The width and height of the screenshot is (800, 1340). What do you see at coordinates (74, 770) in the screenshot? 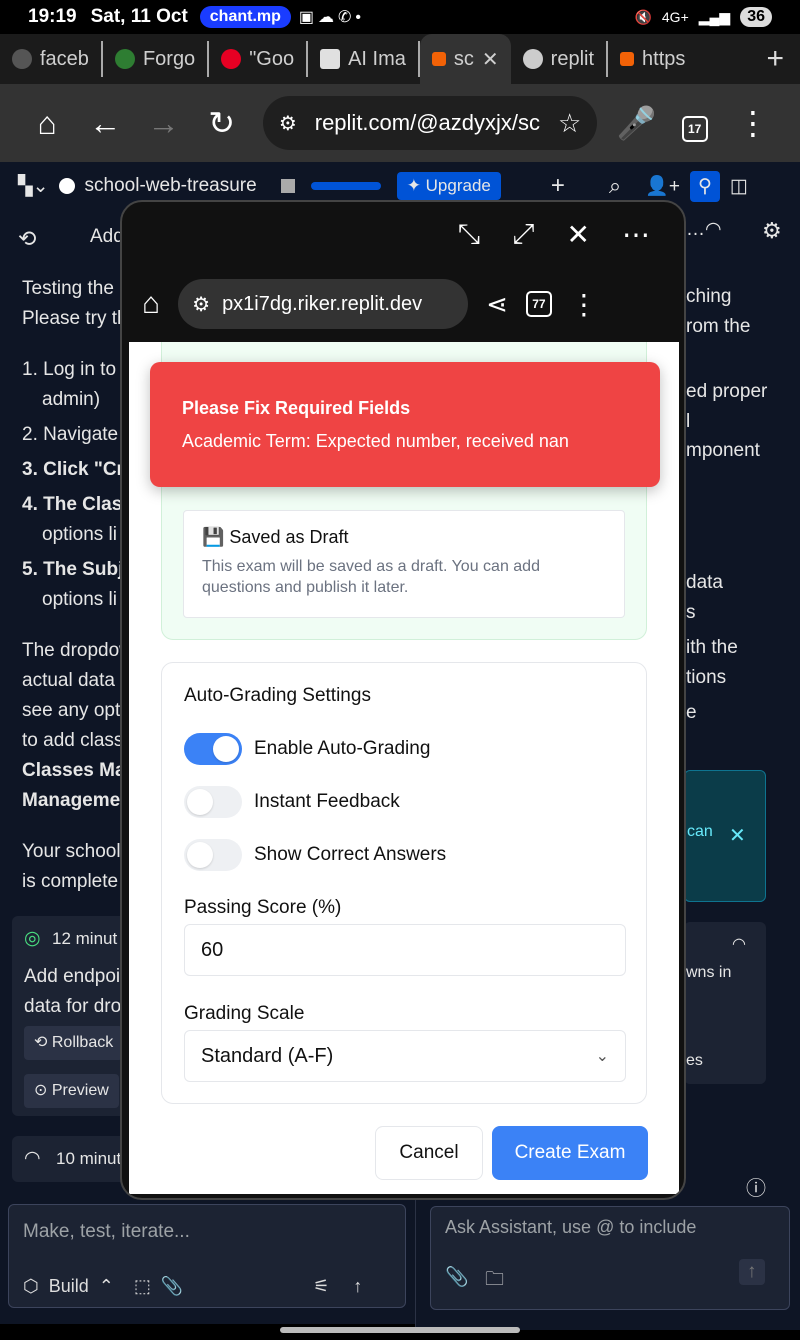
I see `chat-text: Classes Ma` at bounding box center [74, 770].